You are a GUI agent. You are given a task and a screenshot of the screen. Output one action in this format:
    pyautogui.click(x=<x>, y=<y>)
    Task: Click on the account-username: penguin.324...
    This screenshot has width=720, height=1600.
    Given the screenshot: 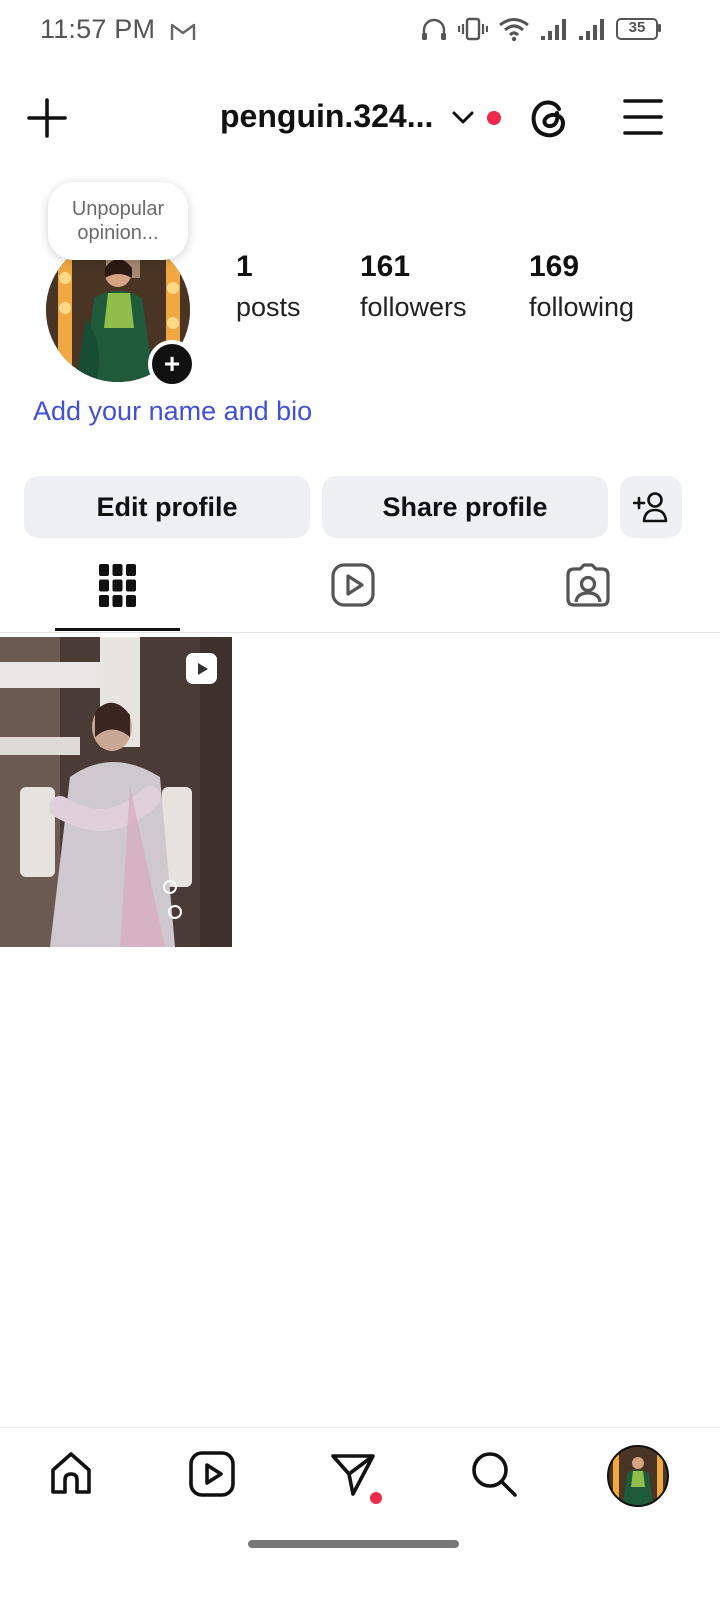 What is the action you would take?
    pyautogui.click(x=326, y=116)
    